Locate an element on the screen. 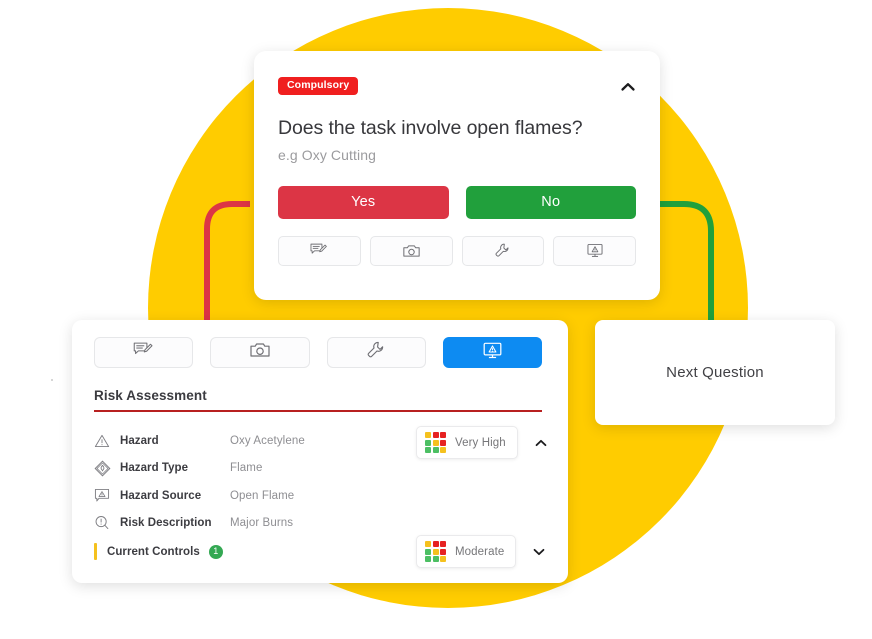 The width and height of the screenshot is (872, 639). current-controls-rating-label: Moderate is located at coordinates (480, 551).